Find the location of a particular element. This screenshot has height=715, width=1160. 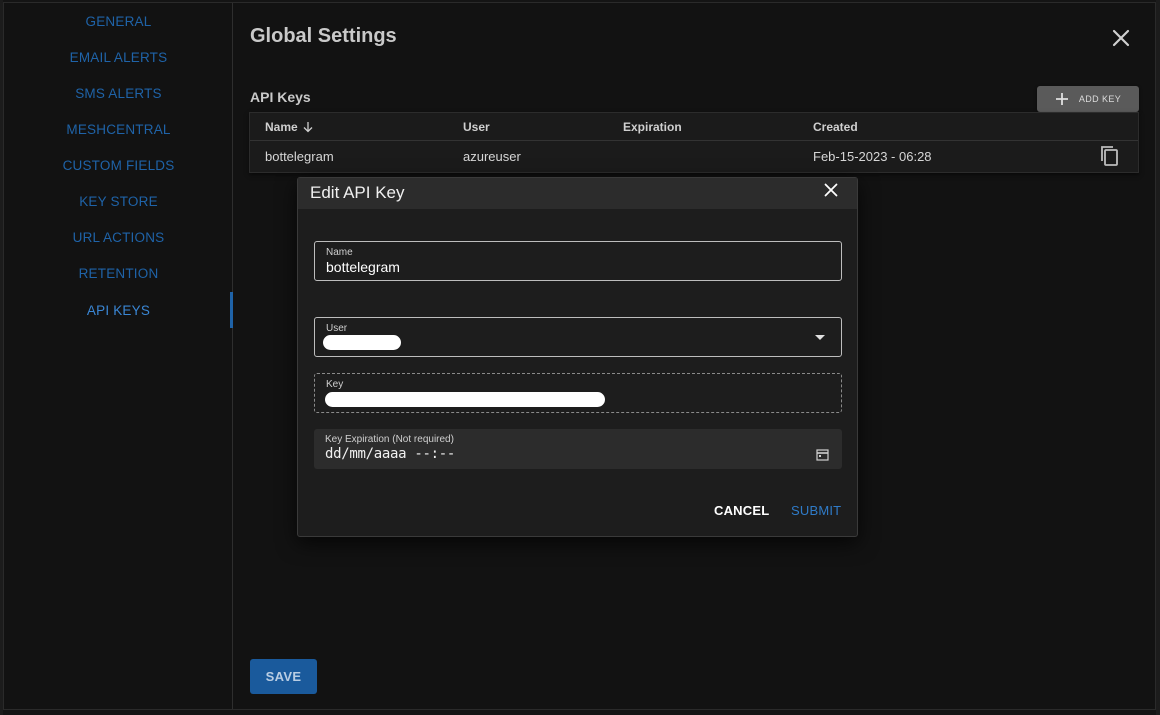

user-select-label: User is located at coordinates (337, 328).